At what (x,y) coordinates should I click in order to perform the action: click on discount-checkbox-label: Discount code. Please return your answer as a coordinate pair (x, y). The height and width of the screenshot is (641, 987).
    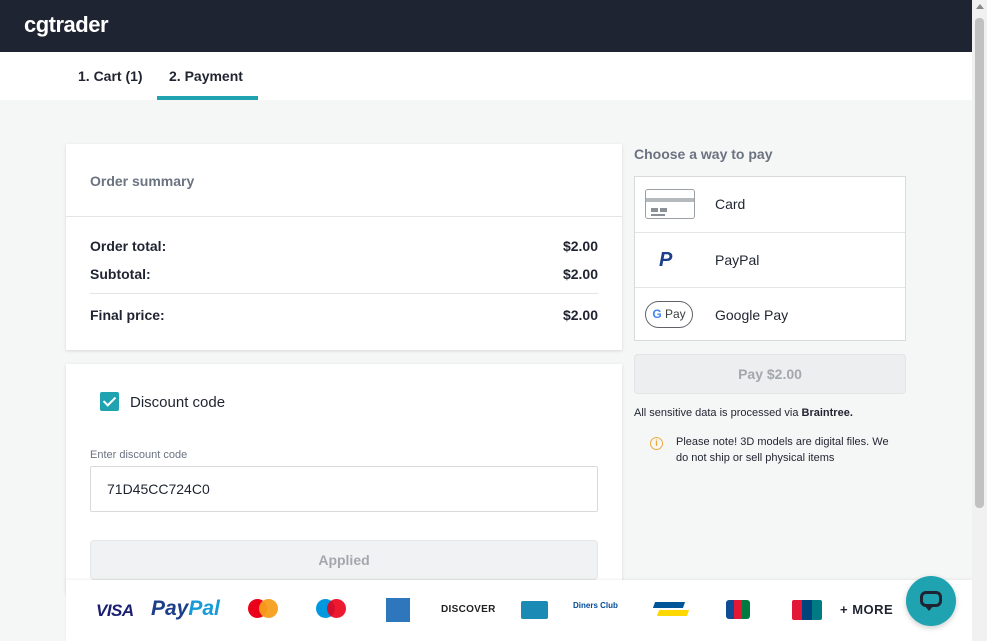
    Looking at the image, I should click on (177, 402).